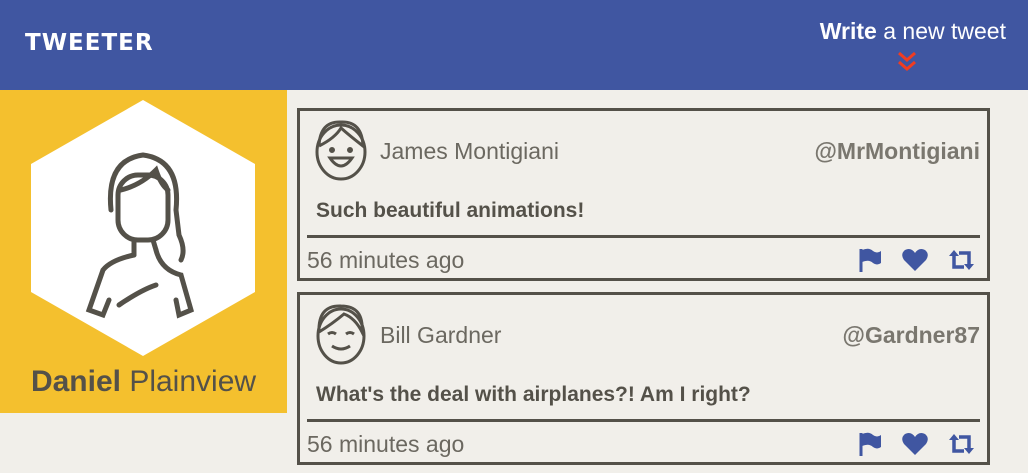 This screenshot has height=473, width=1028. What do you see at coordinates (89, 43) in the screenshot?
I see `logo: TWEETER` at bounding box center [89, 43].